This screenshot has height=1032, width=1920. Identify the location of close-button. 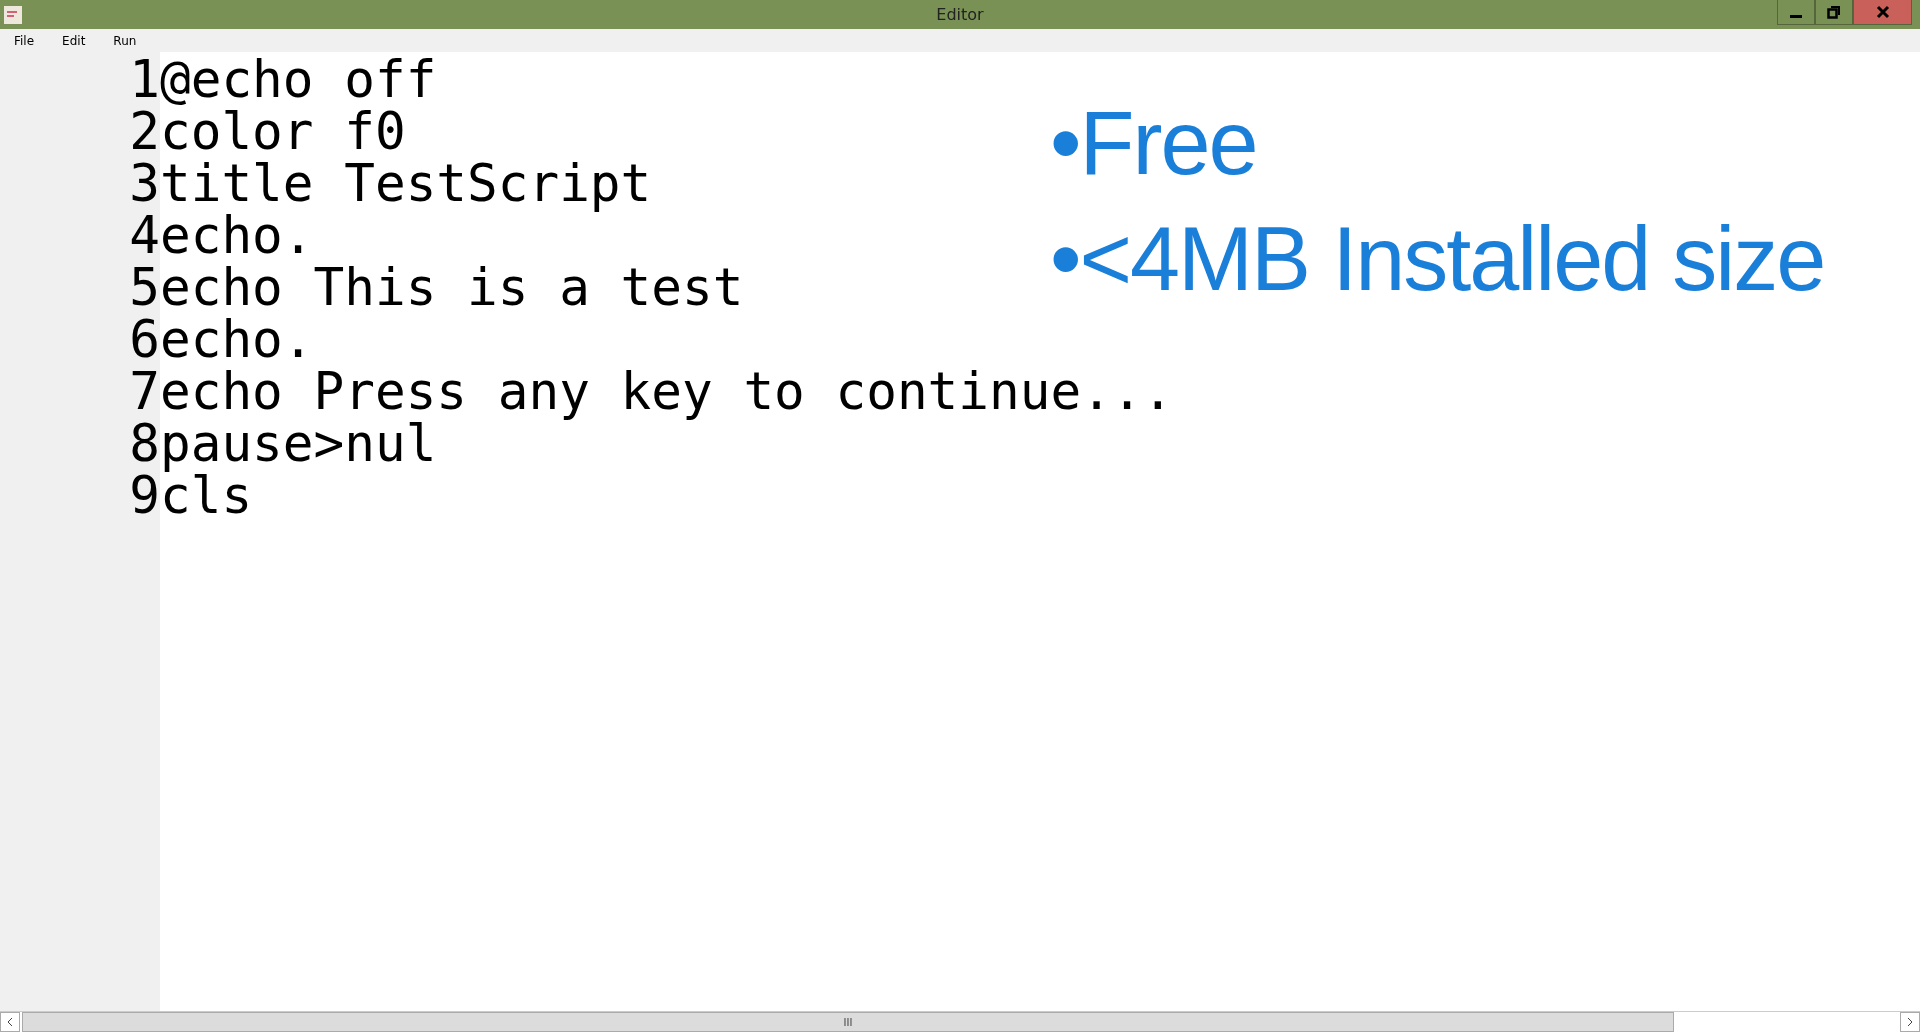
(1882, 12).